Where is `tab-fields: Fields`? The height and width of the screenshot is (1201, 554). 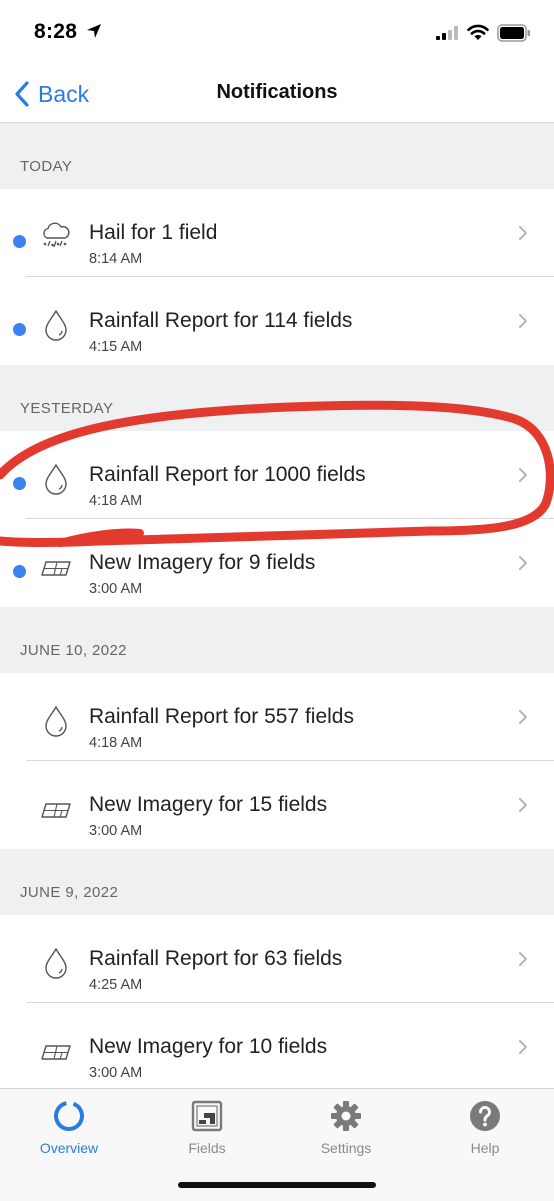 tab-fields: Fields is located at coordinates (207, 1129).